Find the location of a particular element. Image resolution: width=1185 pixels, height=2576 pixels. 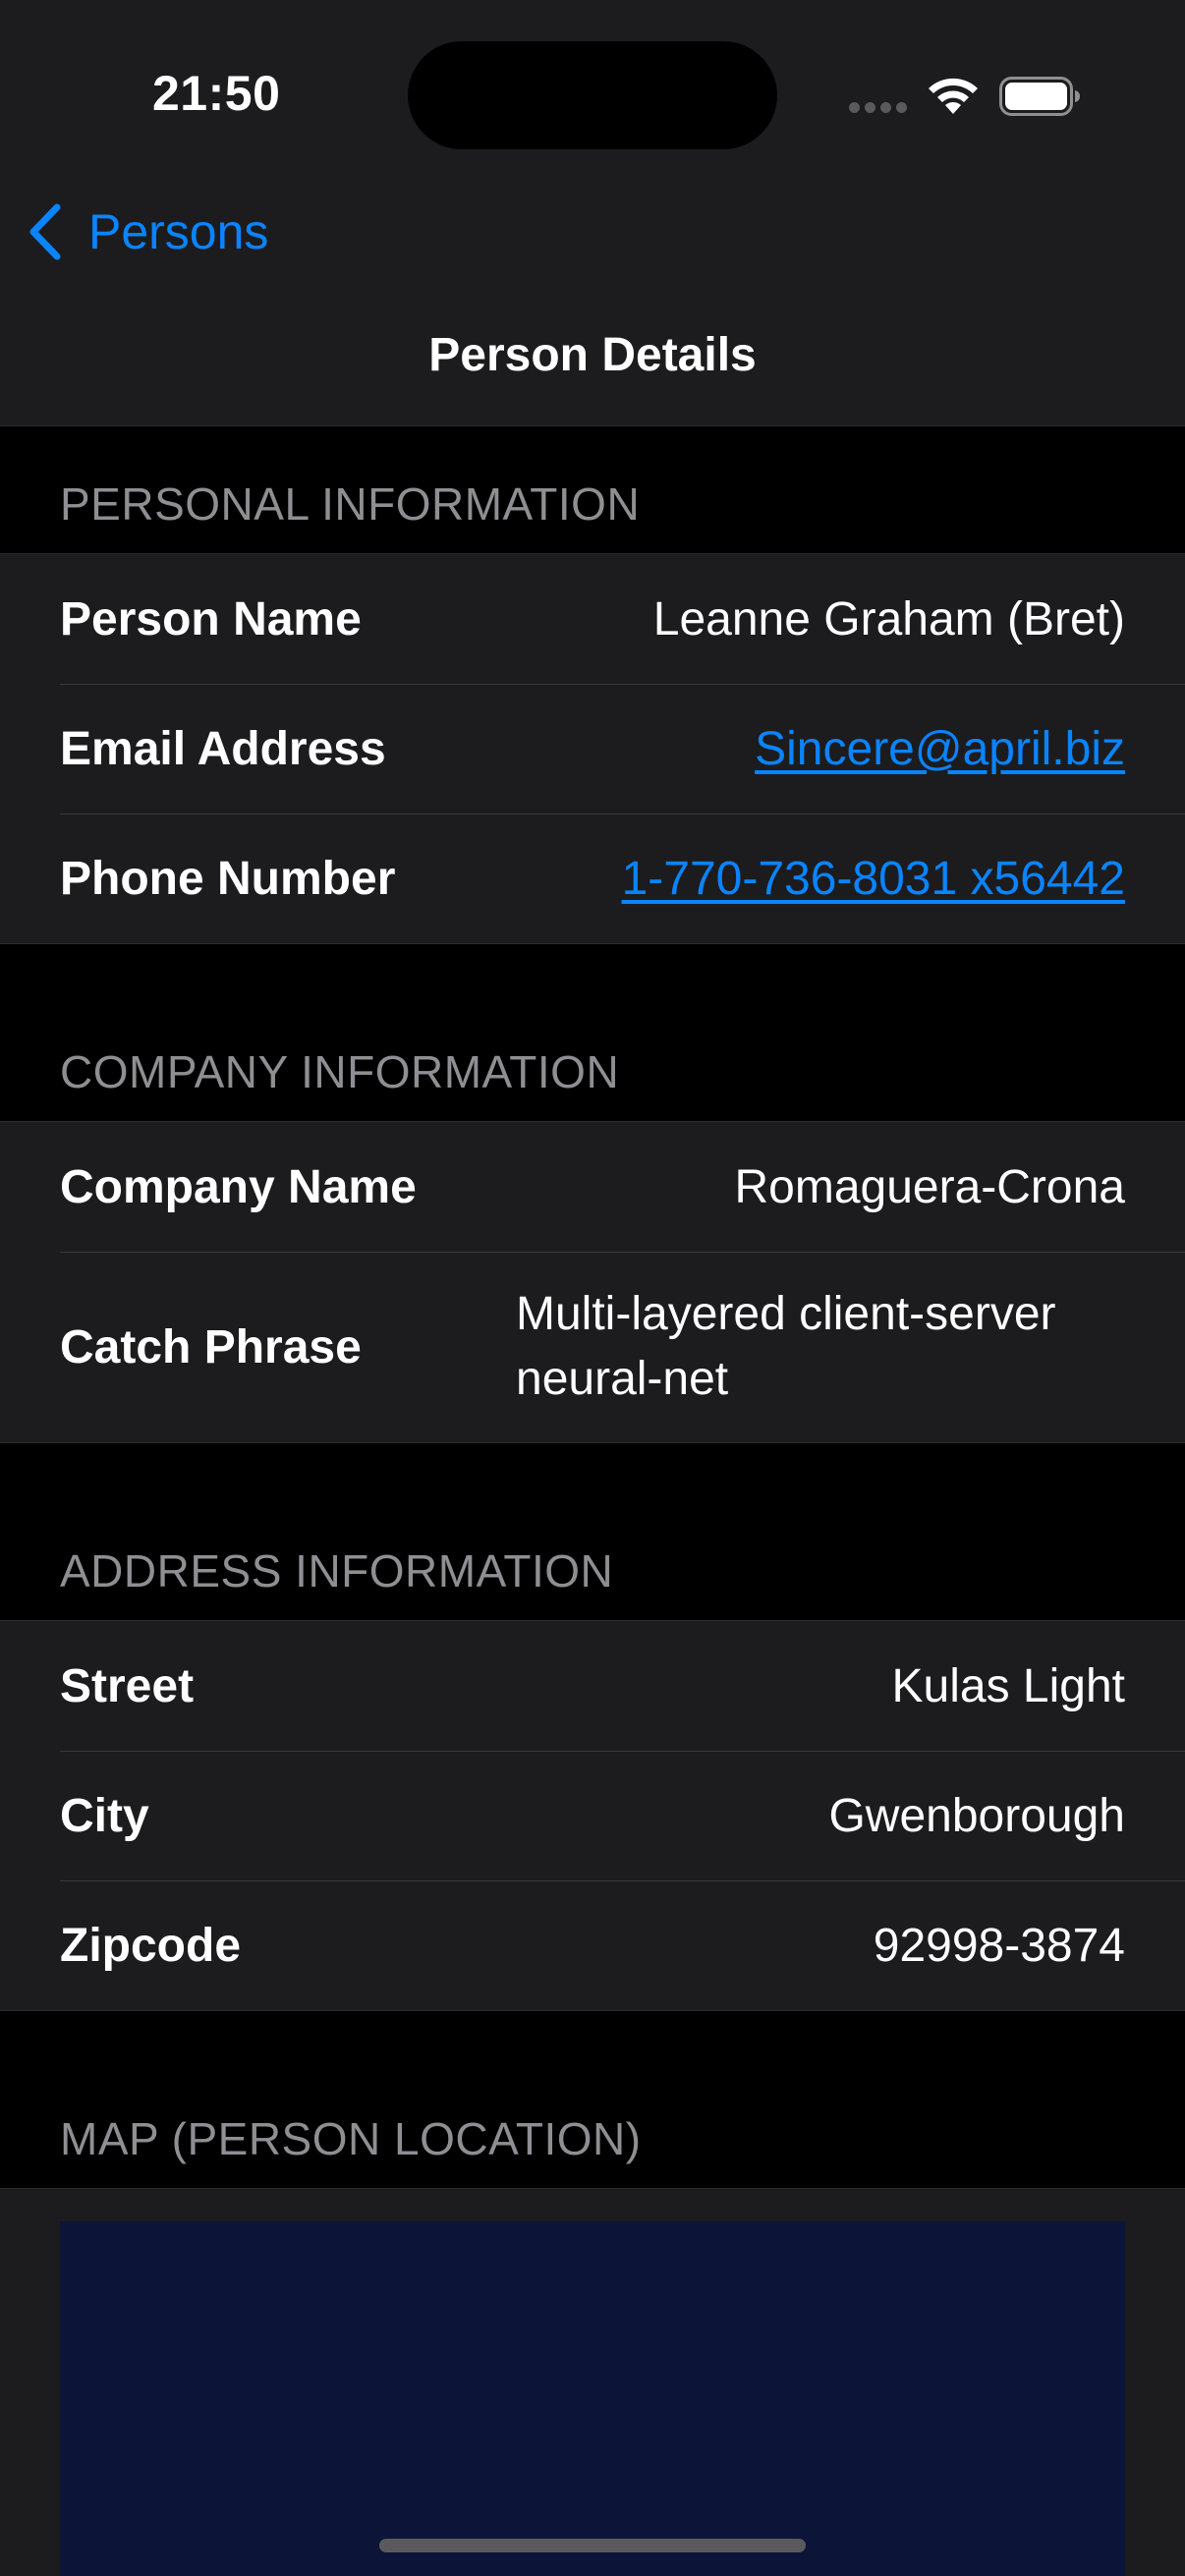

section-header-personal: PERSONAL INFORMATION is located at coordinates (351, 504).